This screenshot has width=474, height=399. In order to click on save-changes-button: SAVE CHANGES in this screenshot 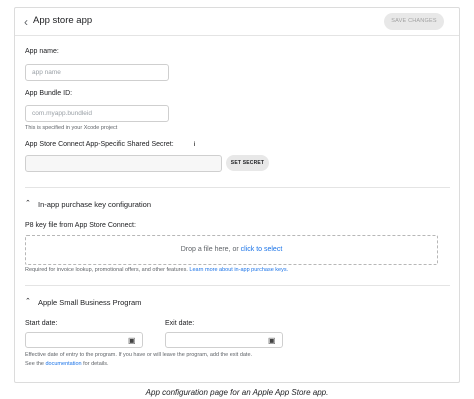, I will do `click(414, 21)`.